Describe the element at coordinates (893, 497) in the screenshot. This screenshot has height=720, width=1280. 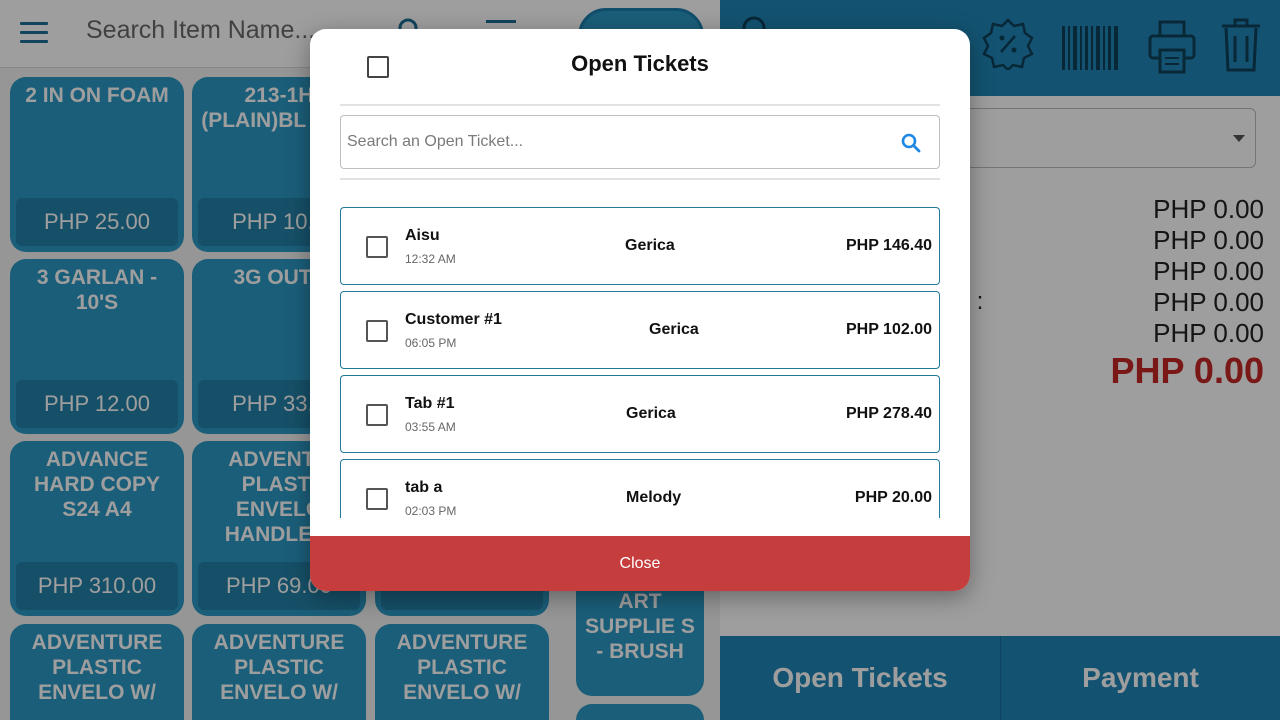
I see `ticket-amount: PHP 20.00` at that location.